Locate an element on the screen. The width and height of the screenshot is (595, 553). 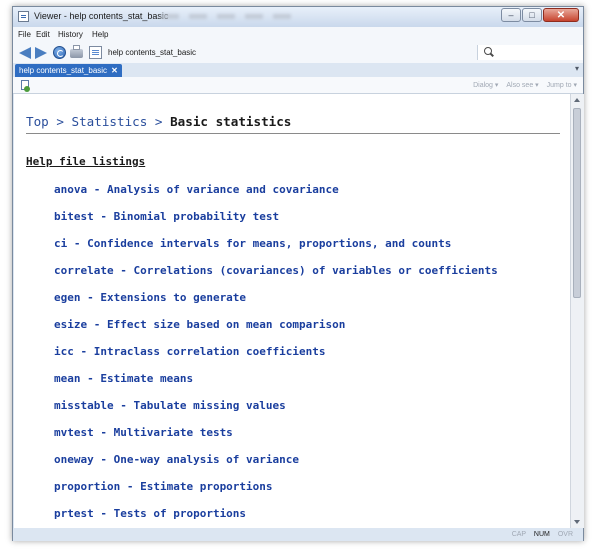
window-title: Viewer - help contents_stat_basic is located at coordinates (101, 16).